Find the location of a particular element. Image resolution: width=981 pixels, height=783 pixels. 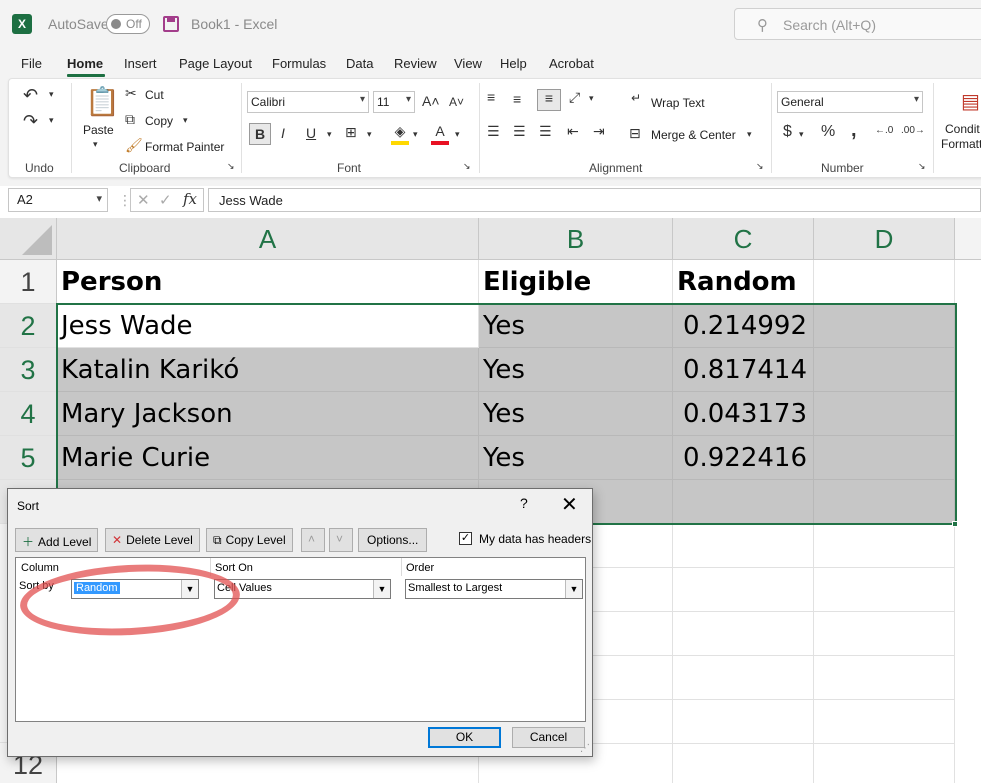

percent-button: % is located at coordinates (828, 132).